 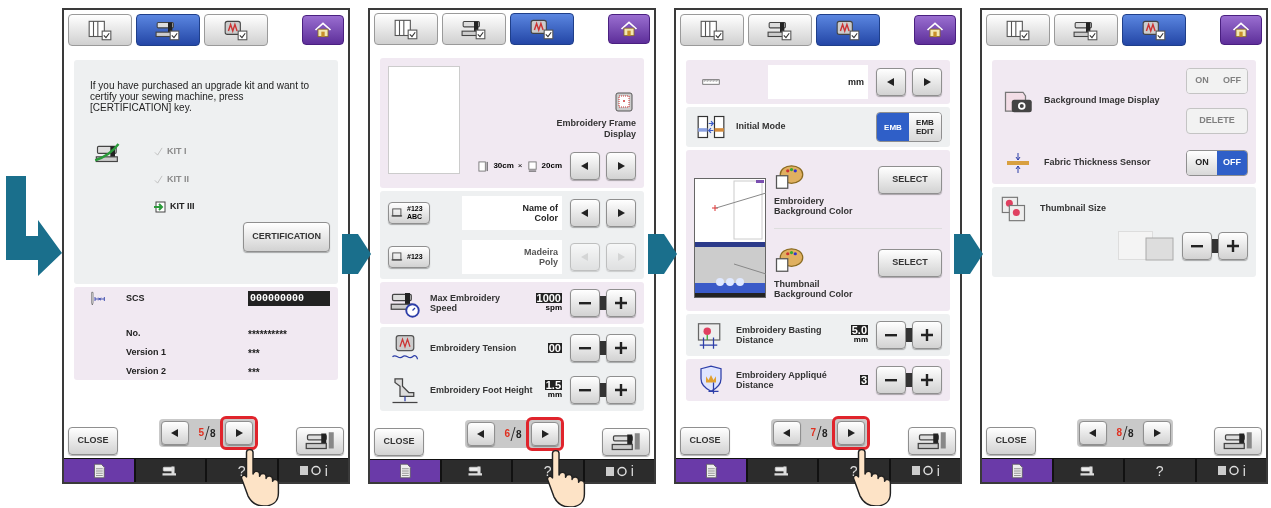 I want to click on frame-icon, so click(x=624, y=102).